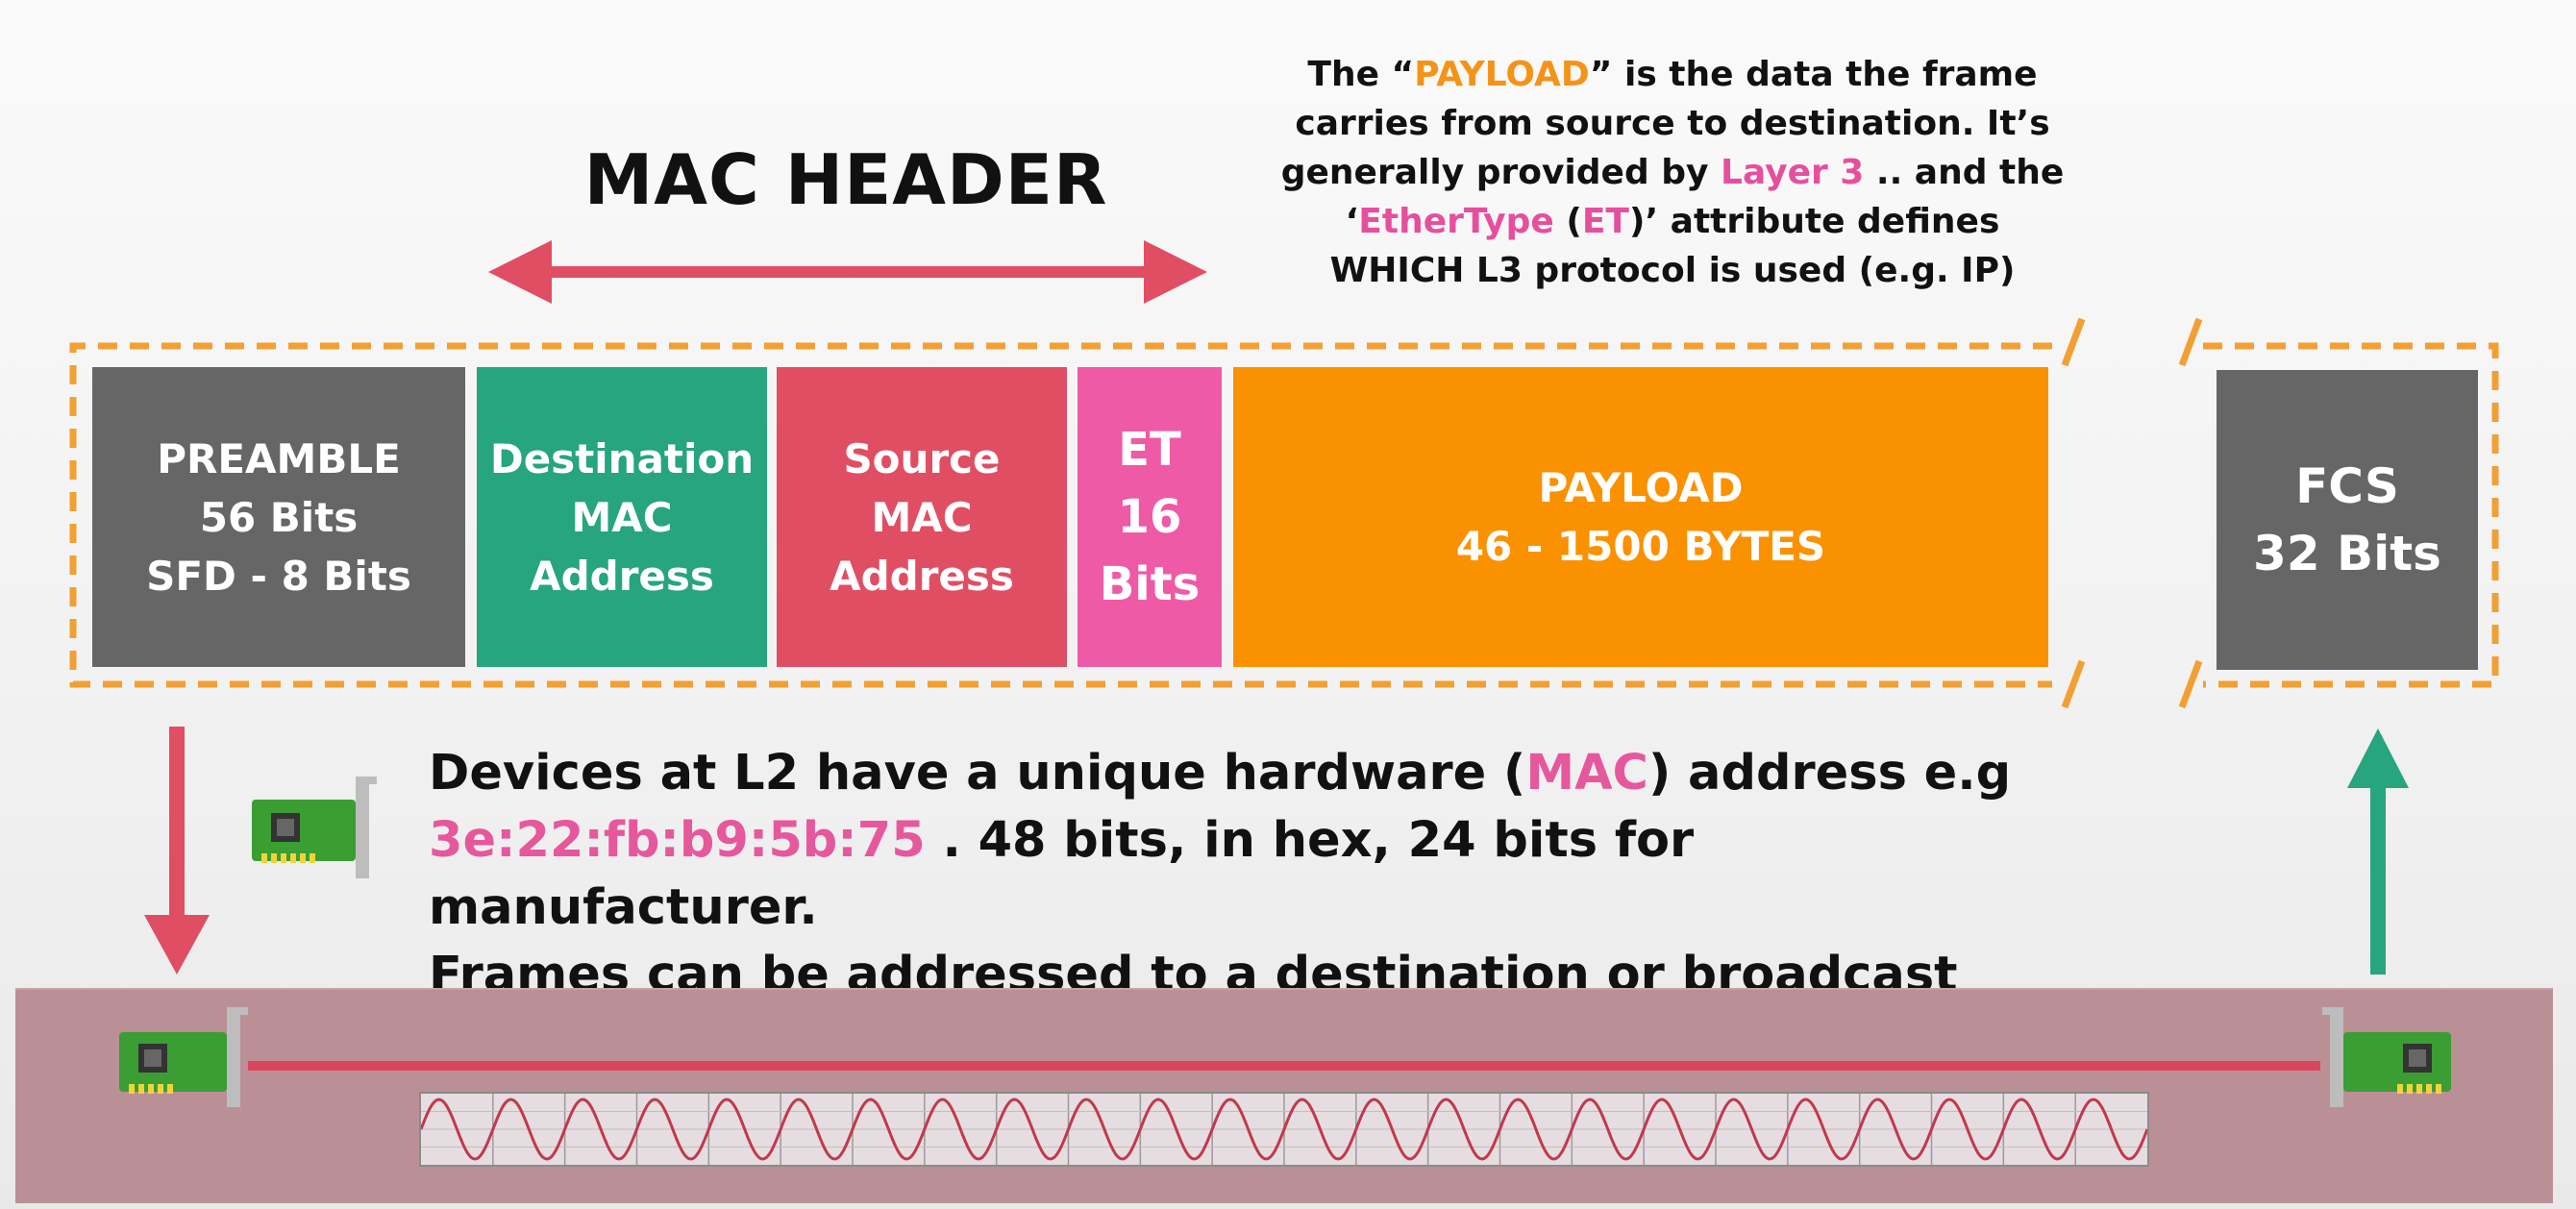 The height and width of the screenshot is (1209, 2576). I want to click on destination-mac-box: Destination MAC Address, so click(622, 517).